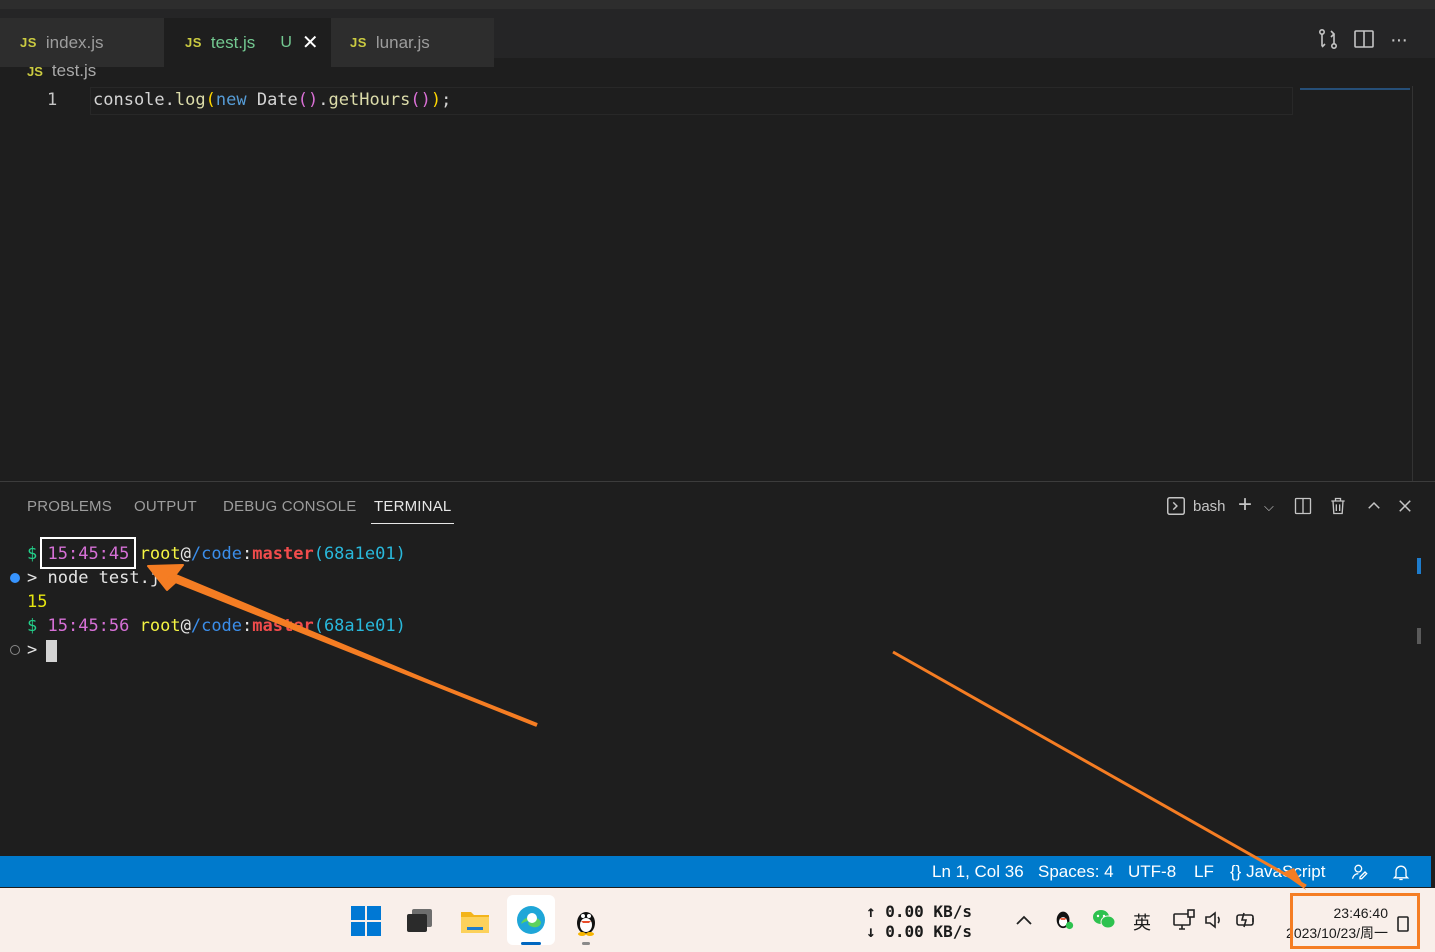 This screenshot has height=952, width=1435. What do you see at coordinates (1405, 506) in the screenshot?
I see `close-panel-icon` at bounding box center [1405, 506].